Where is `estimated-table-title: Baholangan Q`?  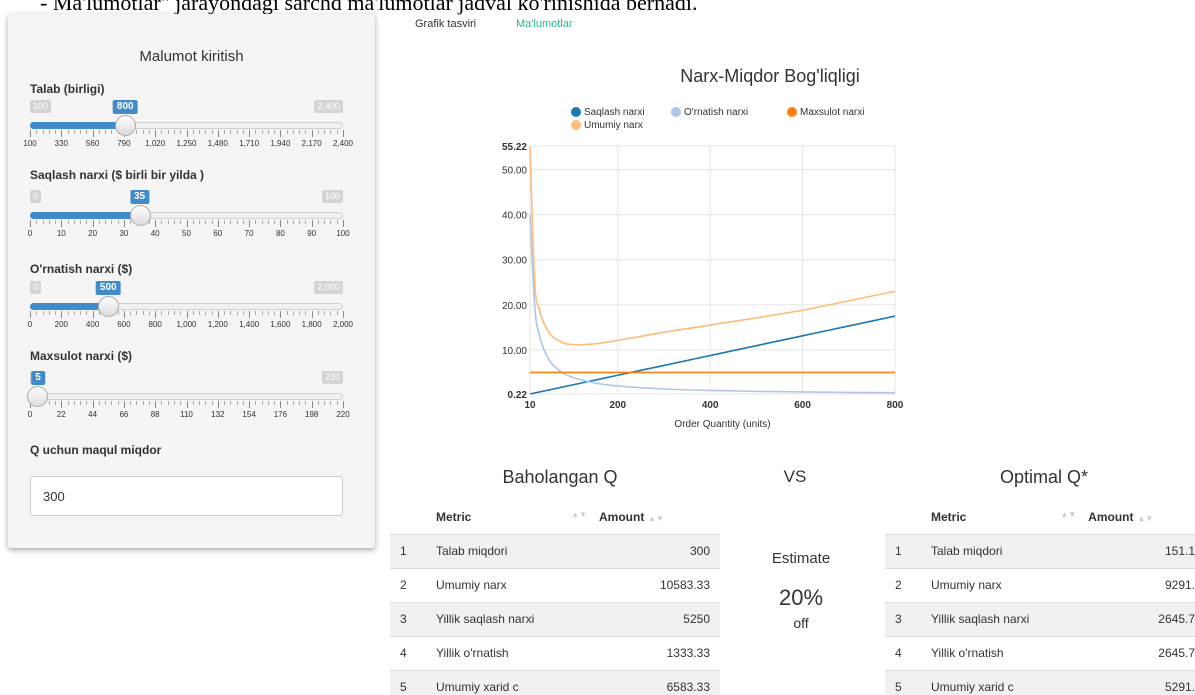 estimated-table-title: Baholangan Q is located at coordinates (560, 477).